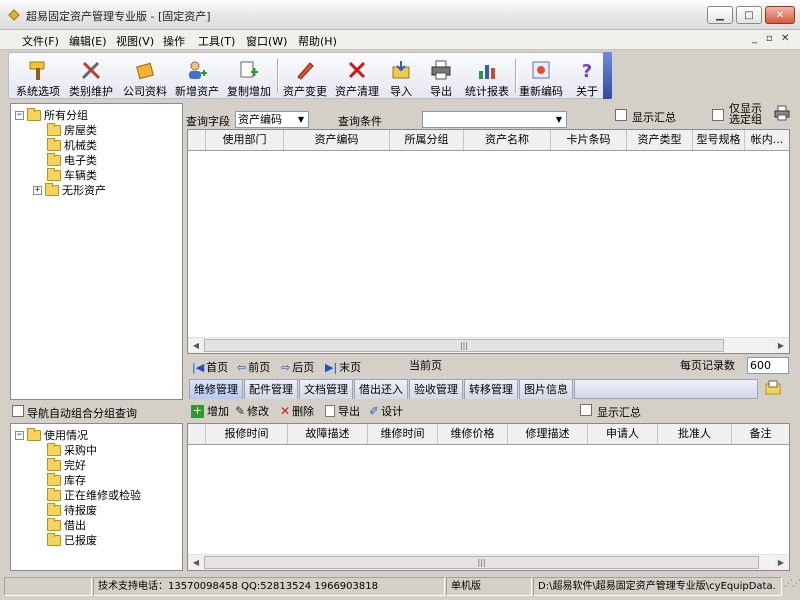  What do you see at coordinates (37, 190) in the screenshot?
I see `expand-icon: +` at bounding box center [37, 190].